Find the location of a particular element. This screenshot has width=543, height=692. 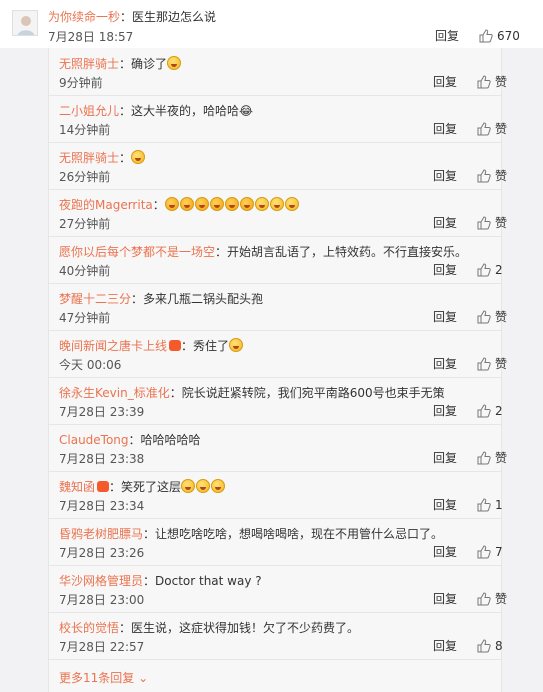

like-count: 670 is located at coordinates (508, 36).